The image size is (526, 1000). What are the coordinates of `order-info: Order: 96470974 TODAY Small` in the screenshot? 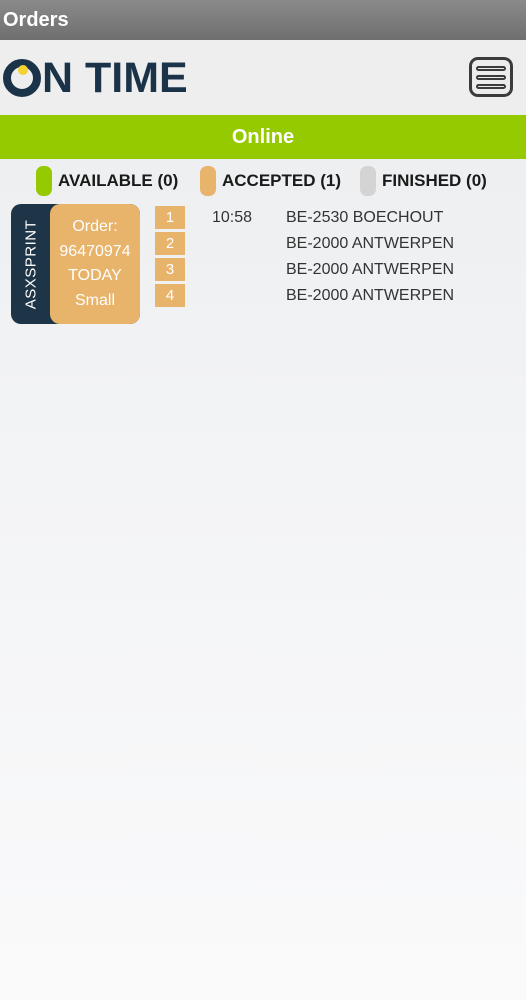 It's located at (95, 264).